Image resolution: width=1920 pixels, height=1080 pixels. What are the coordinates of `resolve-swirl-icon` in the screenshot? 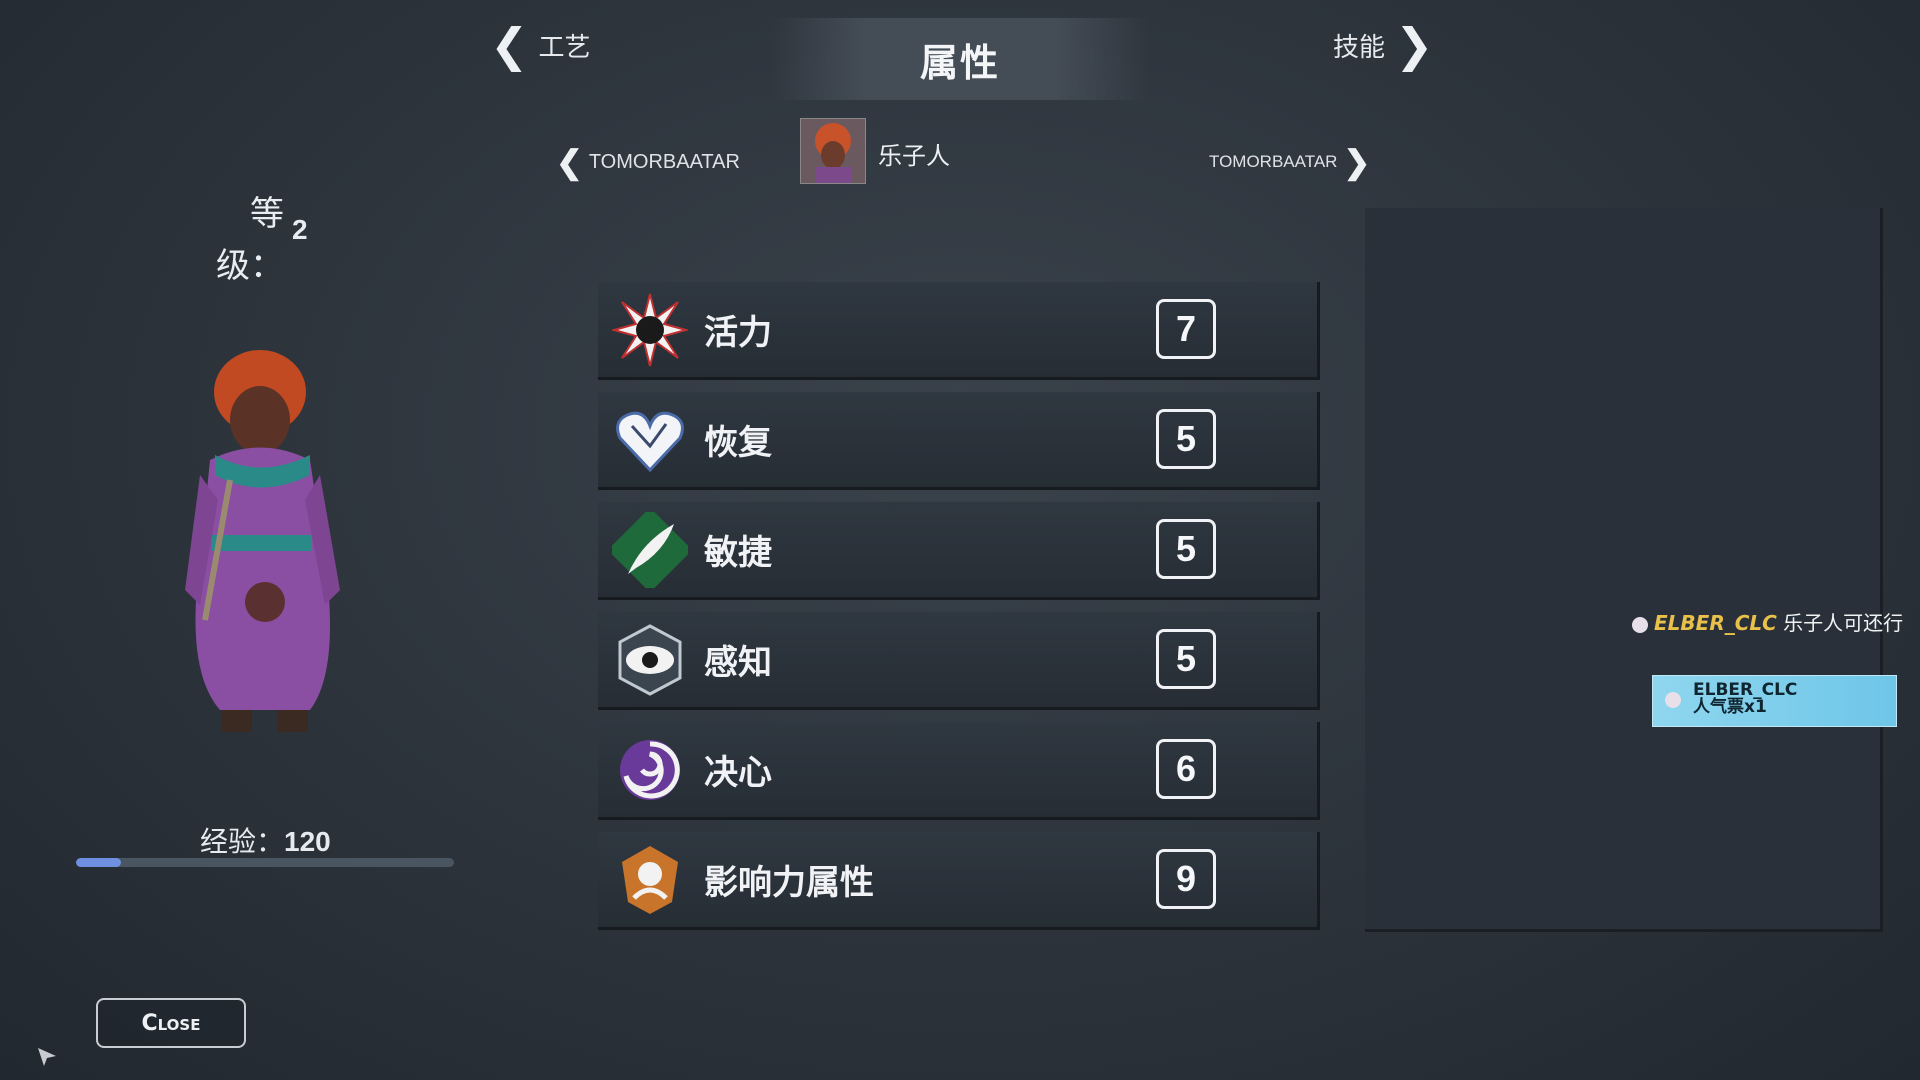 It's located at (650, 770).